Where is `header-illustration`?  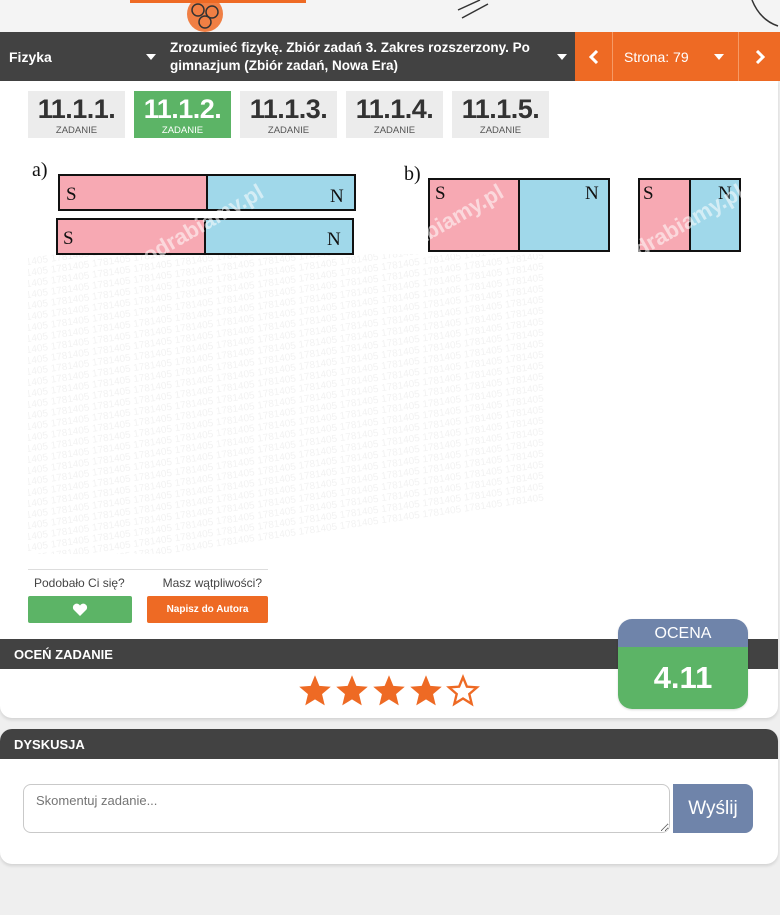
header-illustration is located at coordinates (454, 16).